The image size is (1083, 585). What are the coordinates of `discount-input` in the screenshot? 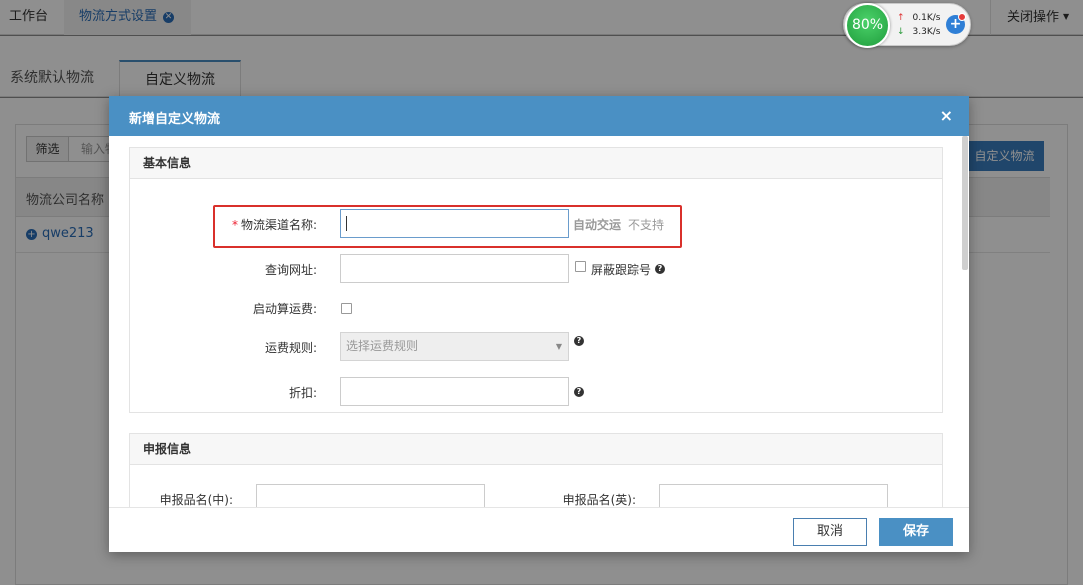 It's located at (454, 391).